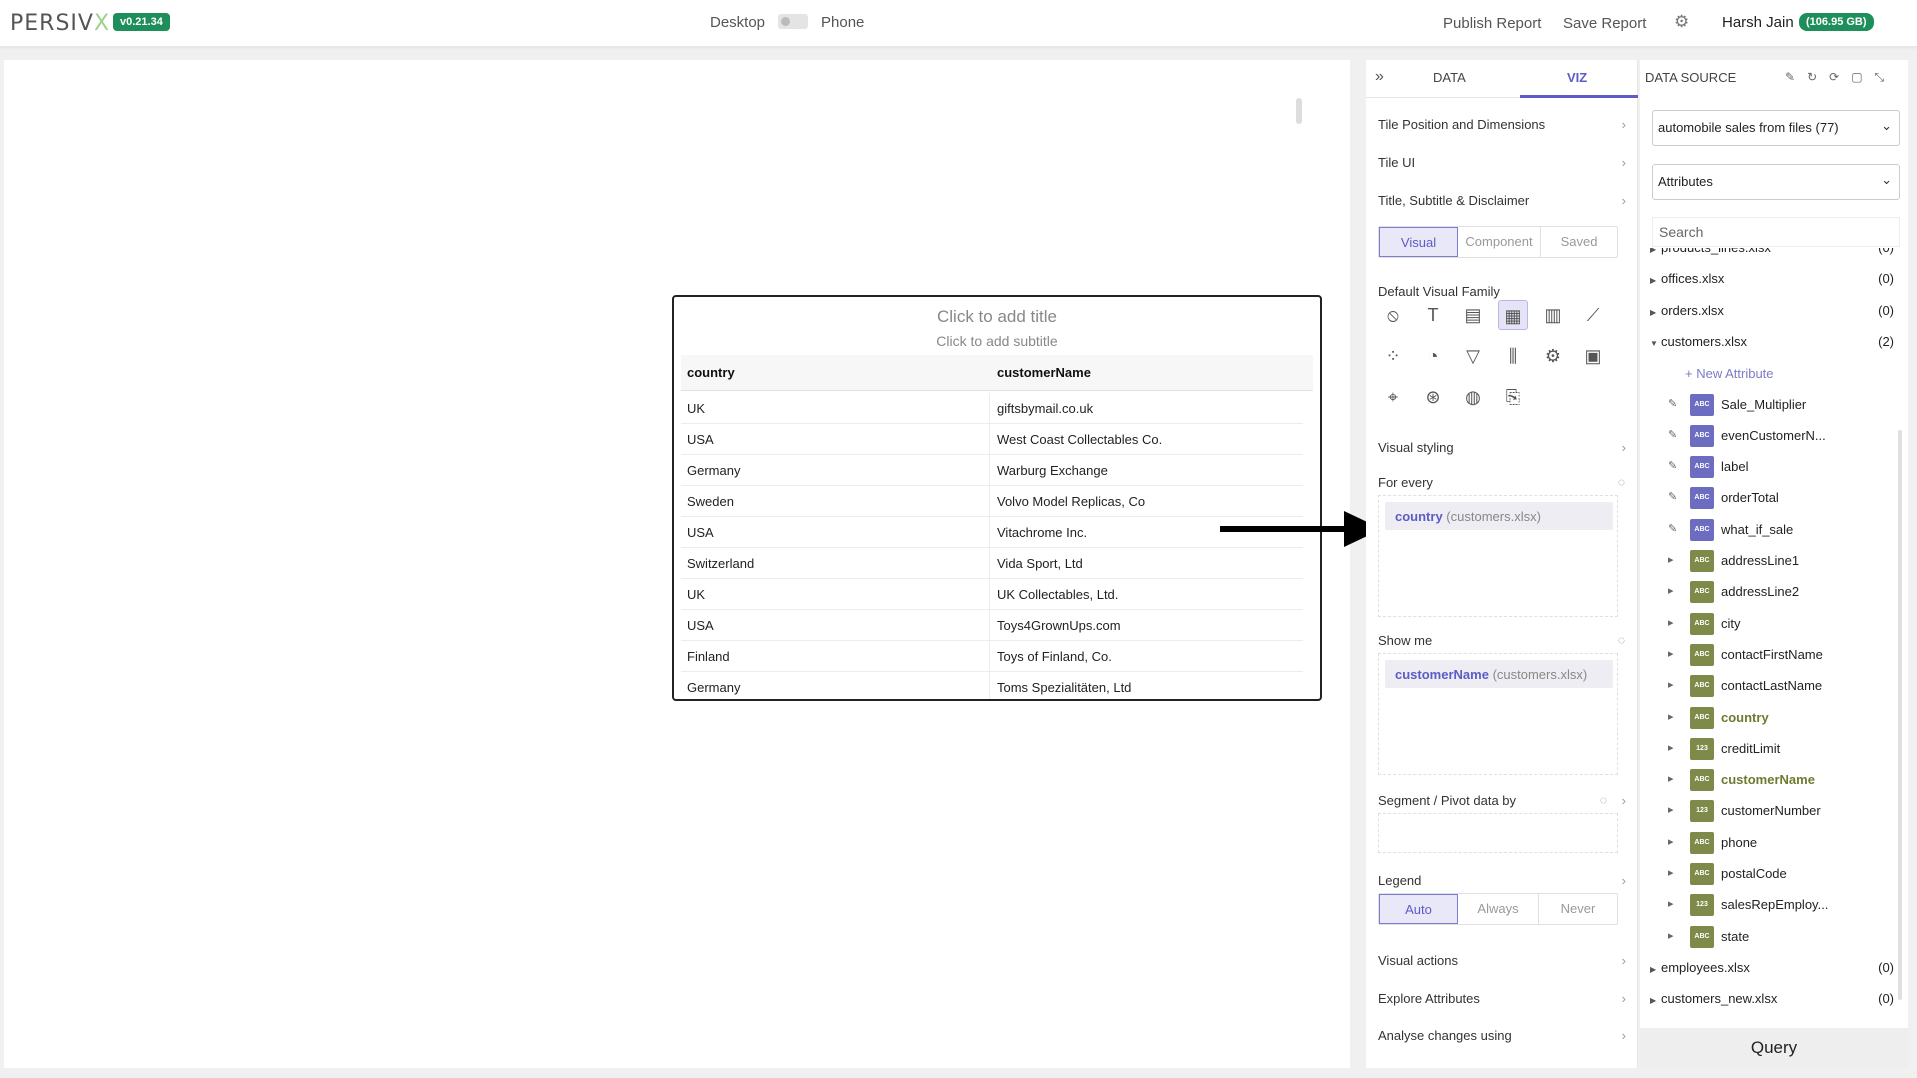 This screenshot has height=1078, width=1917. What do you see at coordinates (1492, 23) in the screenshot?
I see `publish-report-button: Publish Report` at bounding box center [1492, 23].